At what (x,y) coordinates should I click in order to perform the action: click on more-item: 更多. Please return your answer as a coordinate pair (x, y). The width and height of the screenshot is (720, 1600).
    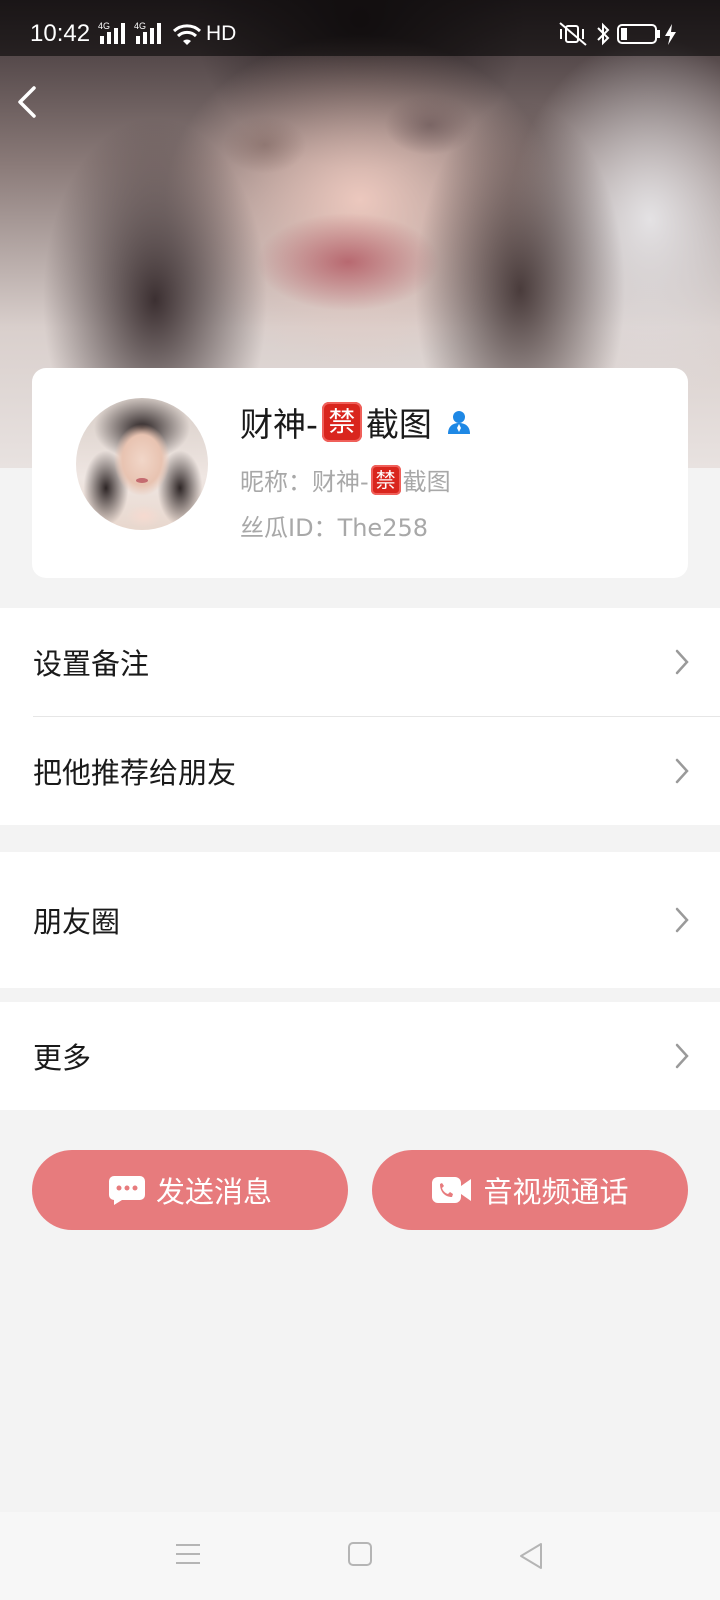
    Looking at the image, I should click on (360, 1056).